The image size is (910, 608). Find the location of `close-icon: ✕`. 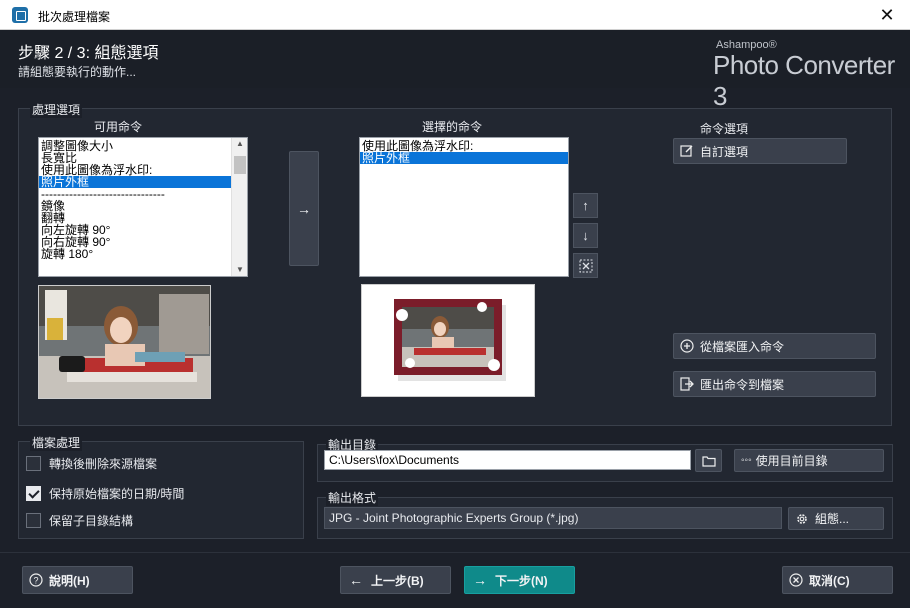

close-icon: ✕ is located at coordinates (887, 15).